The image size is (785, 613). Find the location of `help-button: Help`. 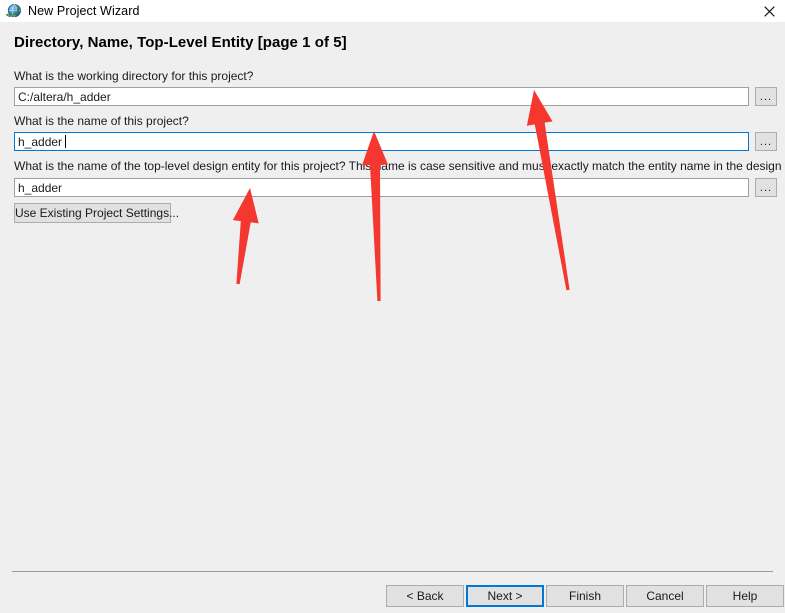

help-button: Help is located at coordinates (745, 596).